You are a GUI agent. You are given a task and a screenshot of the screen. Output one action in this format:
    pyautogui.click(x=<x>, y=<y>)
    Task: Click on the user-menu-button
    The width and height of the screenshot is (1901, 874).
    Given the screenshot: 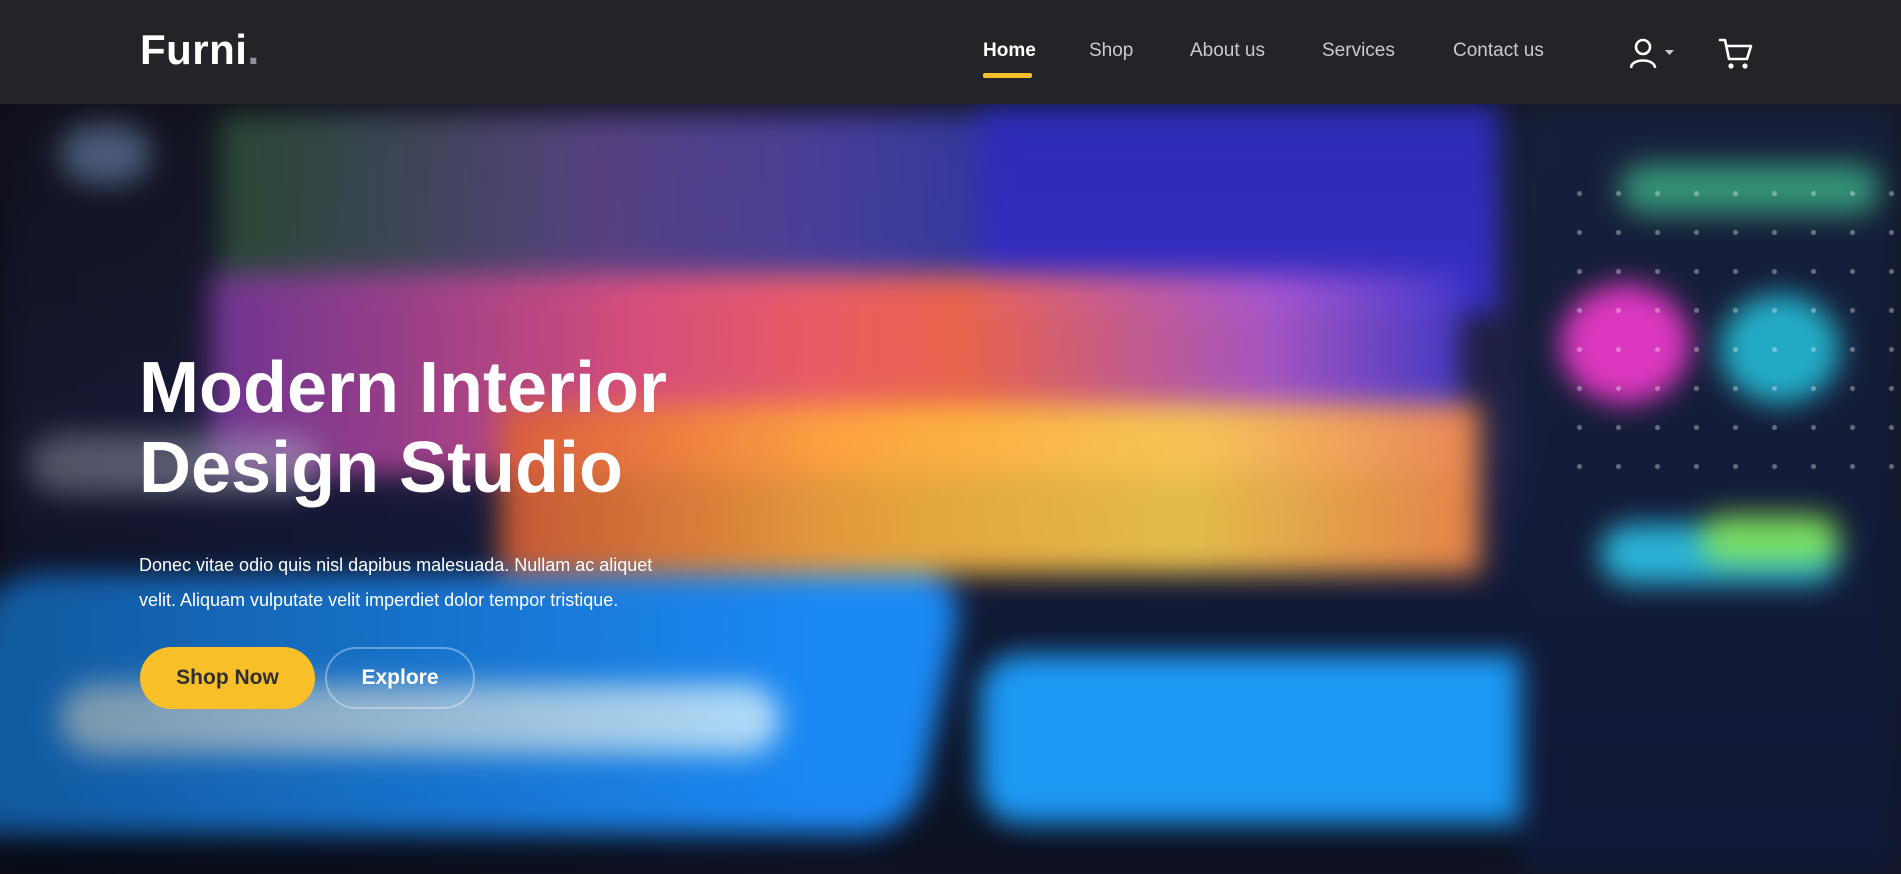 What is the action you would take?
    pyautogui.click(x=1653, y=55)
    